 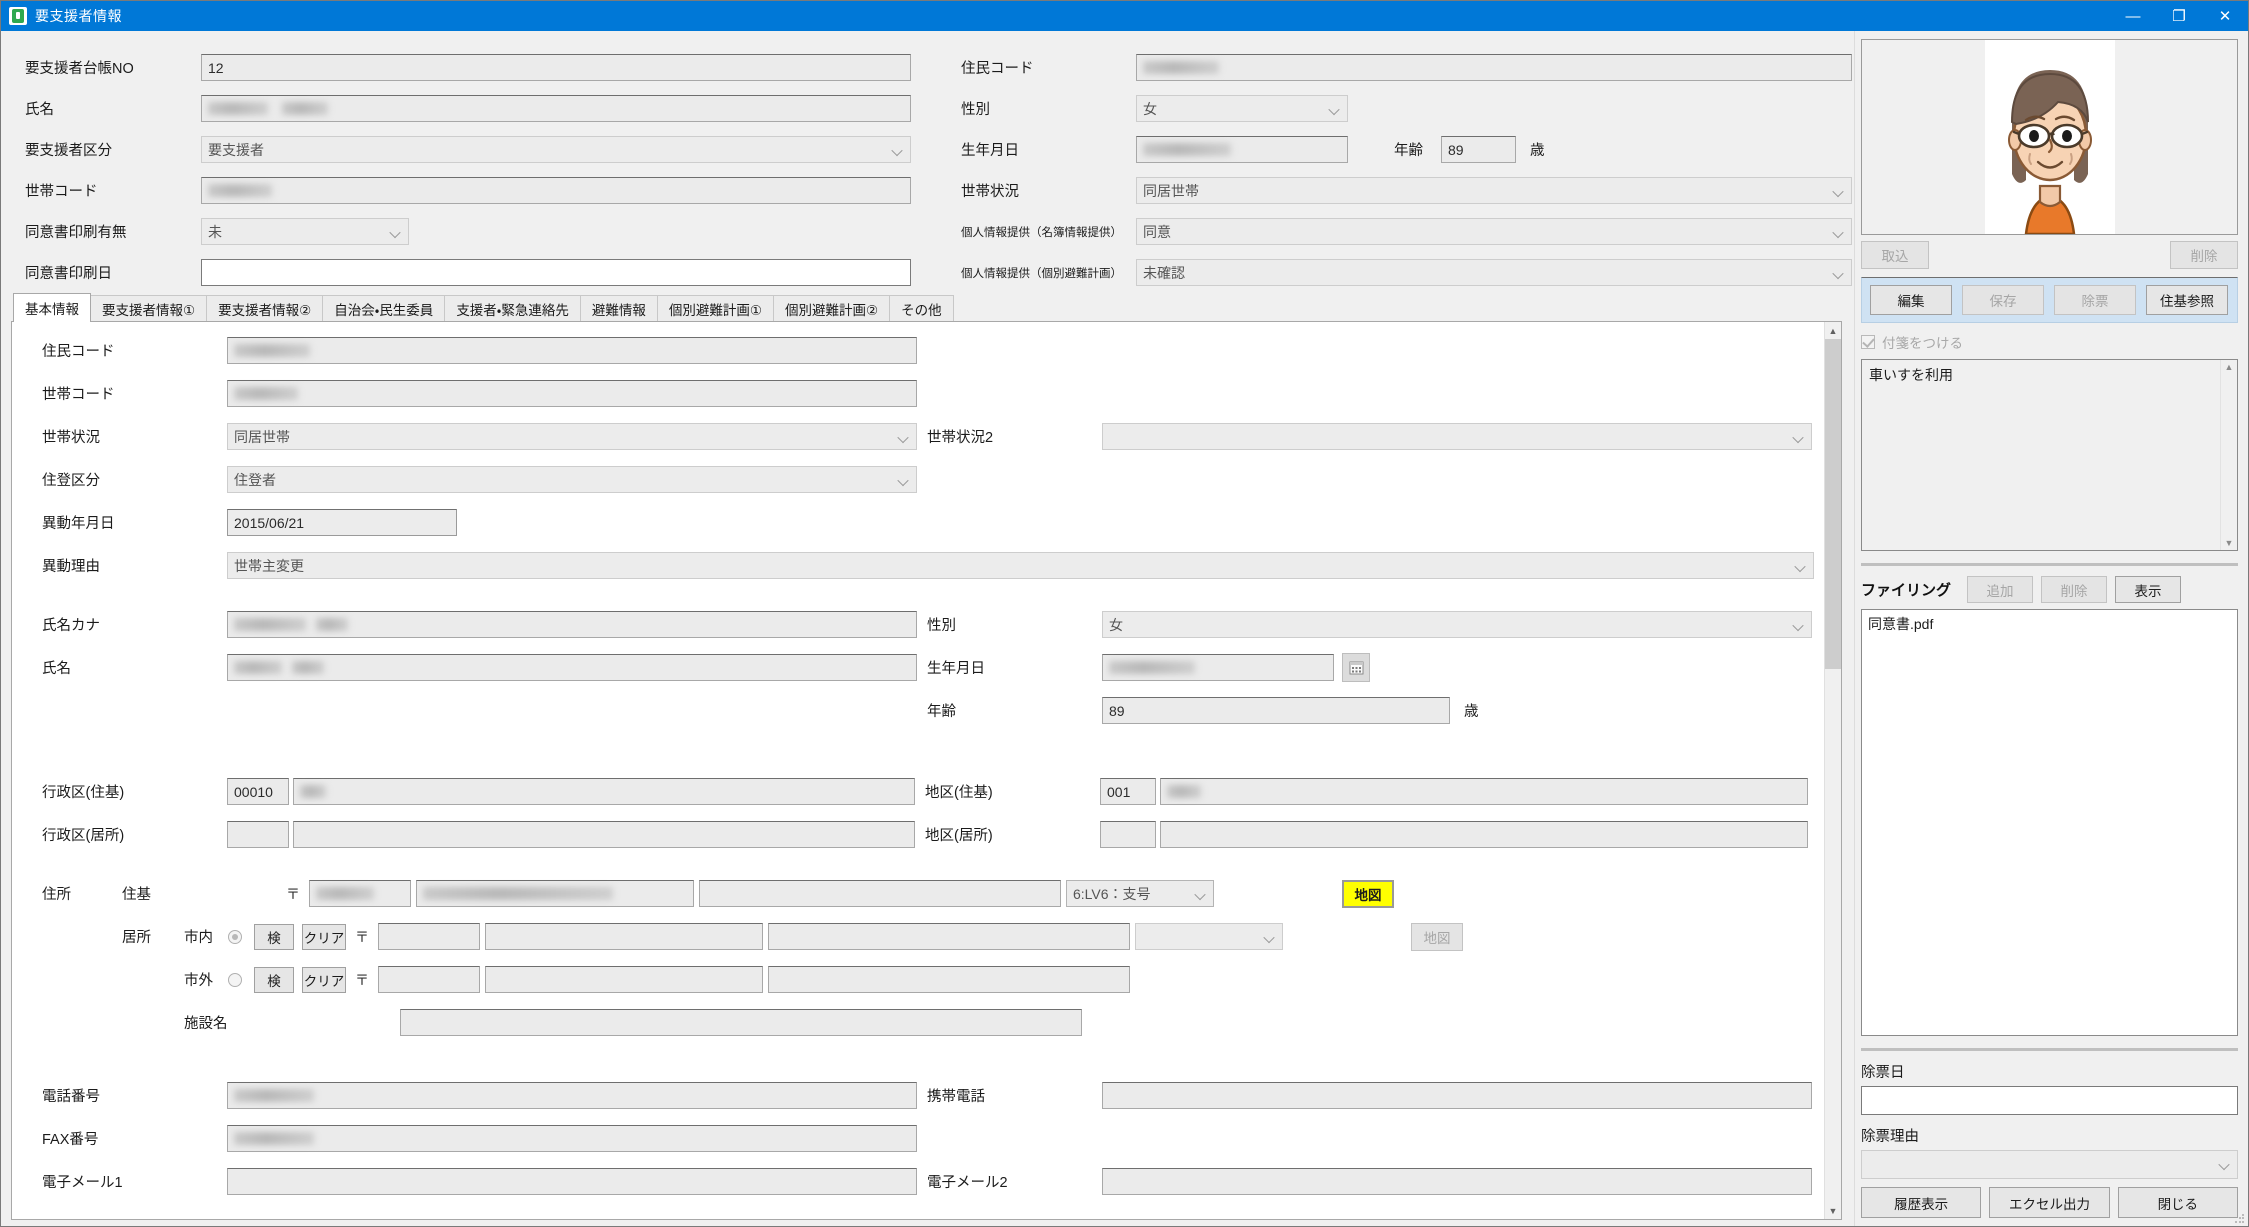 What do you see at coordinates (1833, 504) in the screenshot?
I see `scrollbar-thumb` at bounding box center [1833, 504].